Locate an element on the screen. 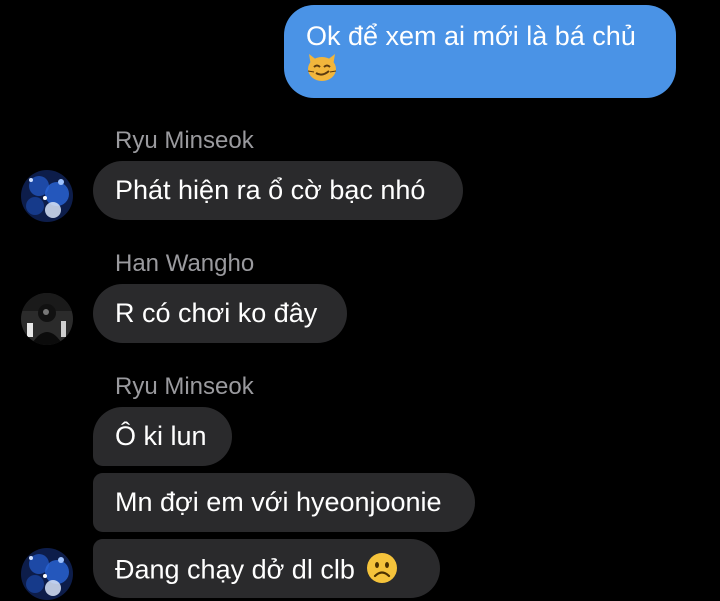 This screenshot has height=601, width=720. message-text: Phát hiện ra ổ cờ bạc nhó is located at coordinates (270, 190).